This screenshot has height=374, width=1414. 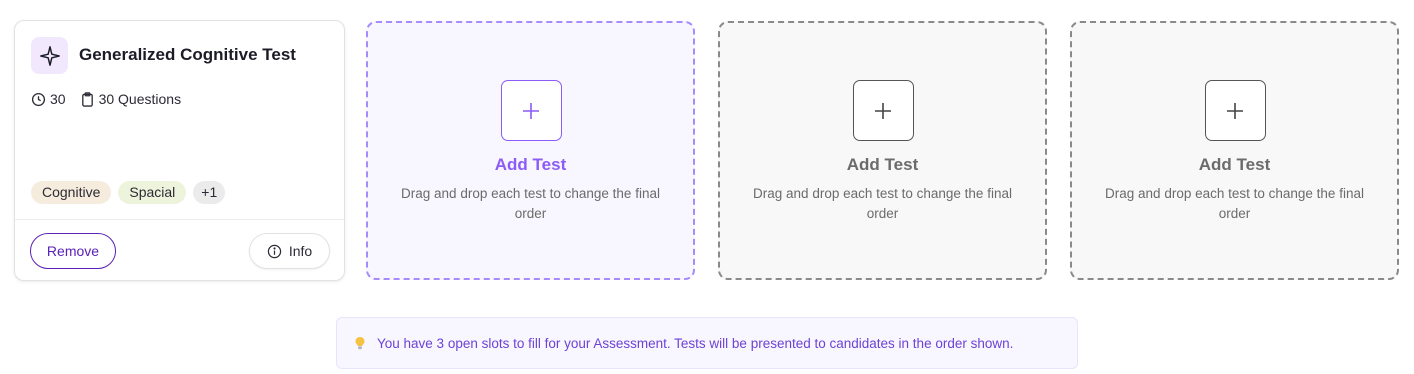 What do you see at coordinates (87, 99) in the screenshot?
I see `clipboard-icon` at bounding box center [87, 99].